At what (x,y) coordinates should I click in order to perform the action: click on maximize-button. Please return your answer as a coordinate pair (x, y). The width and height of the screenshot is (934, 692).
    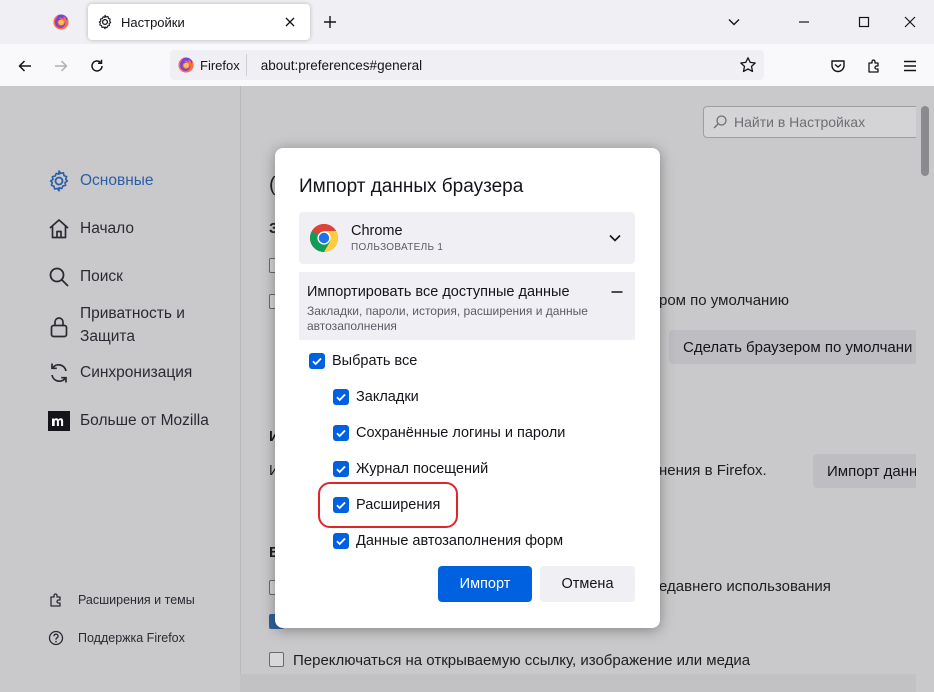
    Looking at the image, I should click on (864, 22).